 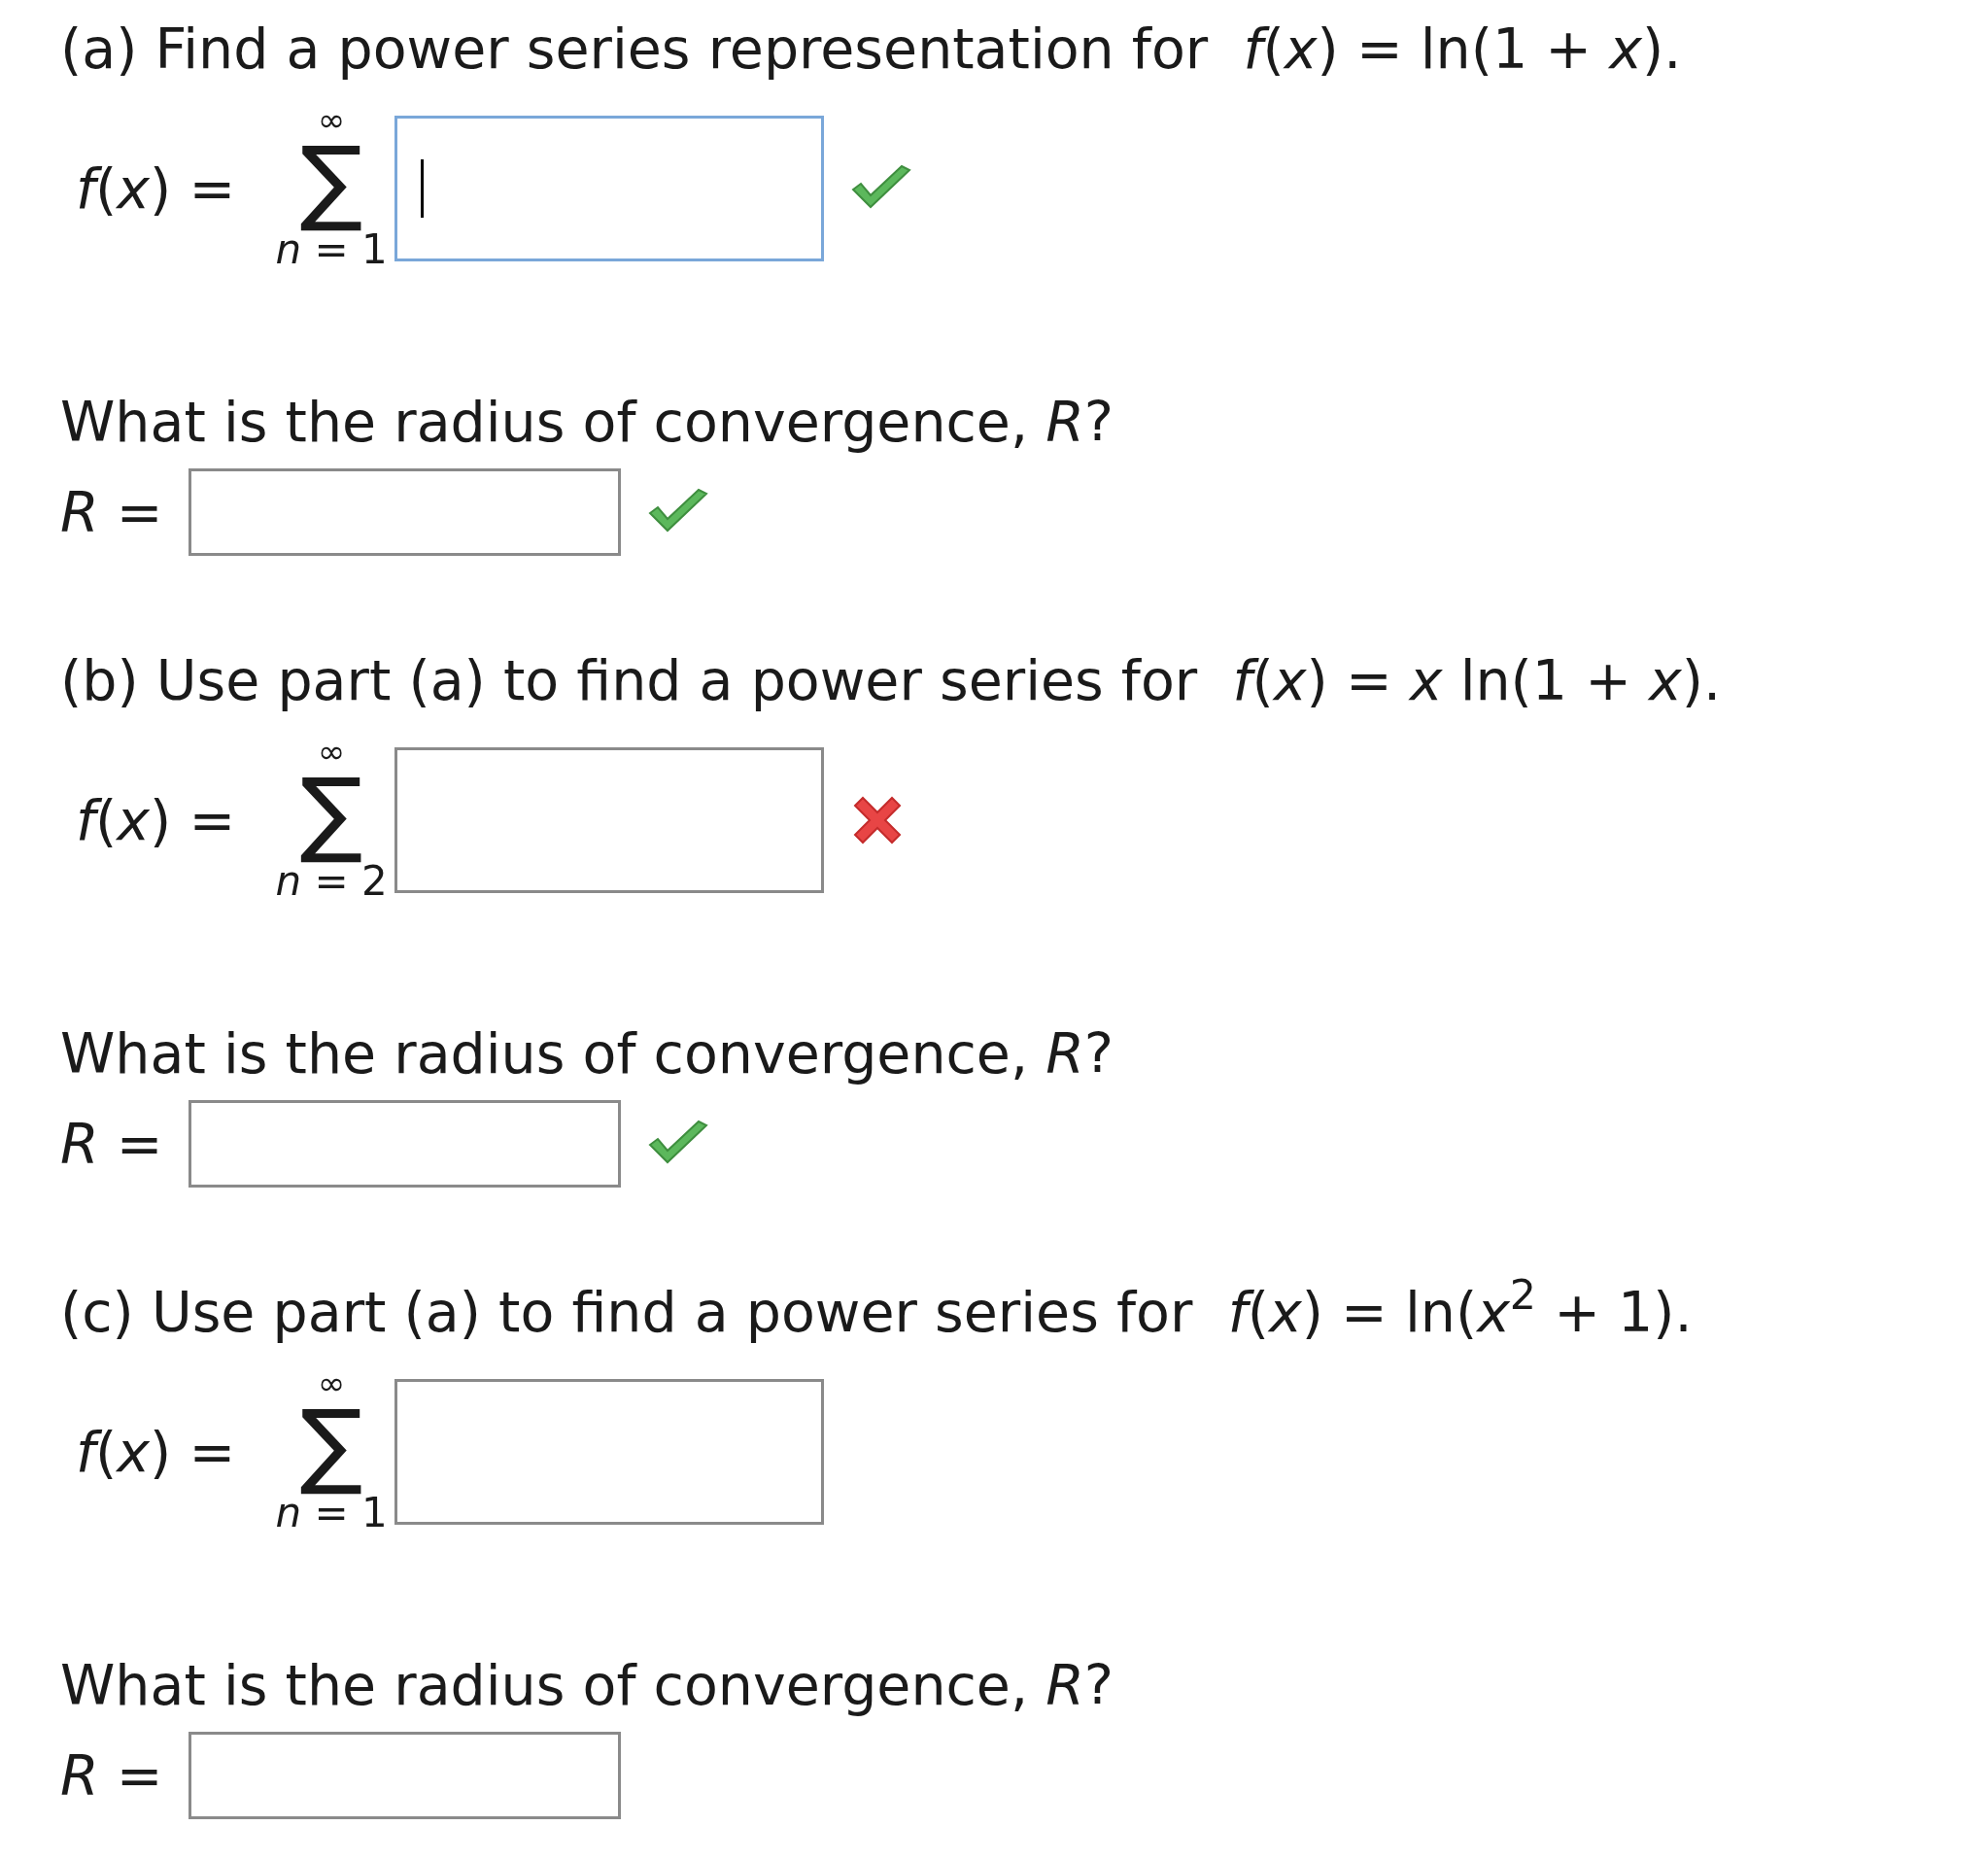 What do you see at coordinates (871, 49) in the screenshot?
I see `question-text: (a) Find a power series representation for f(x) = ln(1 + x).` at bounding box center [871, 49].